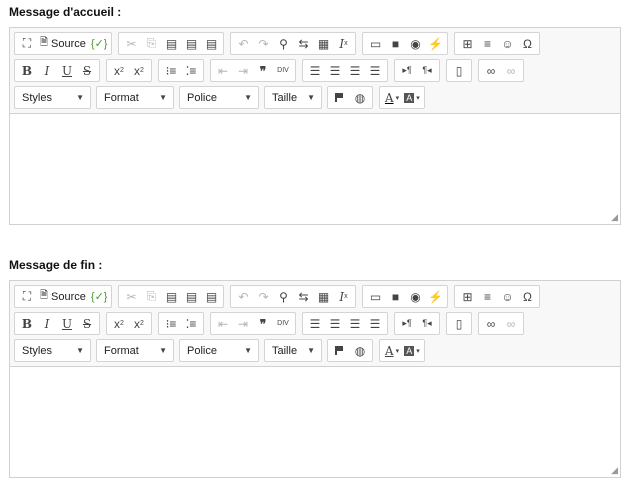 This screenshot has width=630, height=497. What do you see at coordinates (293, 97) in the screenshot?
I see `size-dropdown: Taille ▼` at bounding box center [293, 97].